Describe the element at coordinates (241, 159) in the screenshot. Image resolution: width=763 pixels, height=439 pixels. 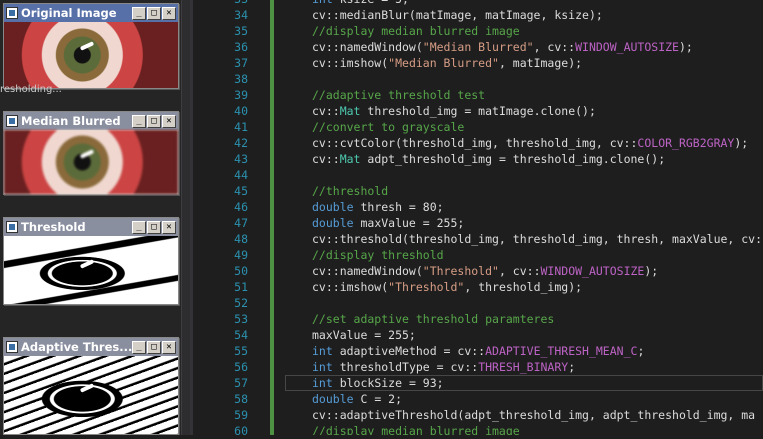
I see `line-number: 43` at that location.